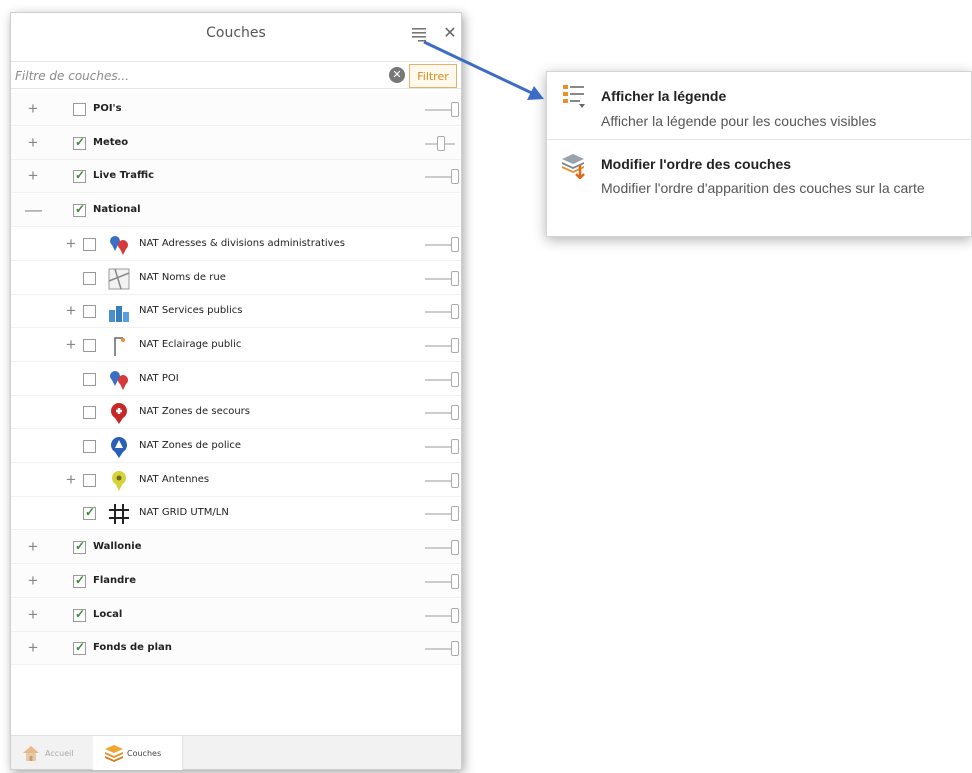  I want to click on layer-row: + Flandre, so click(236, 581).